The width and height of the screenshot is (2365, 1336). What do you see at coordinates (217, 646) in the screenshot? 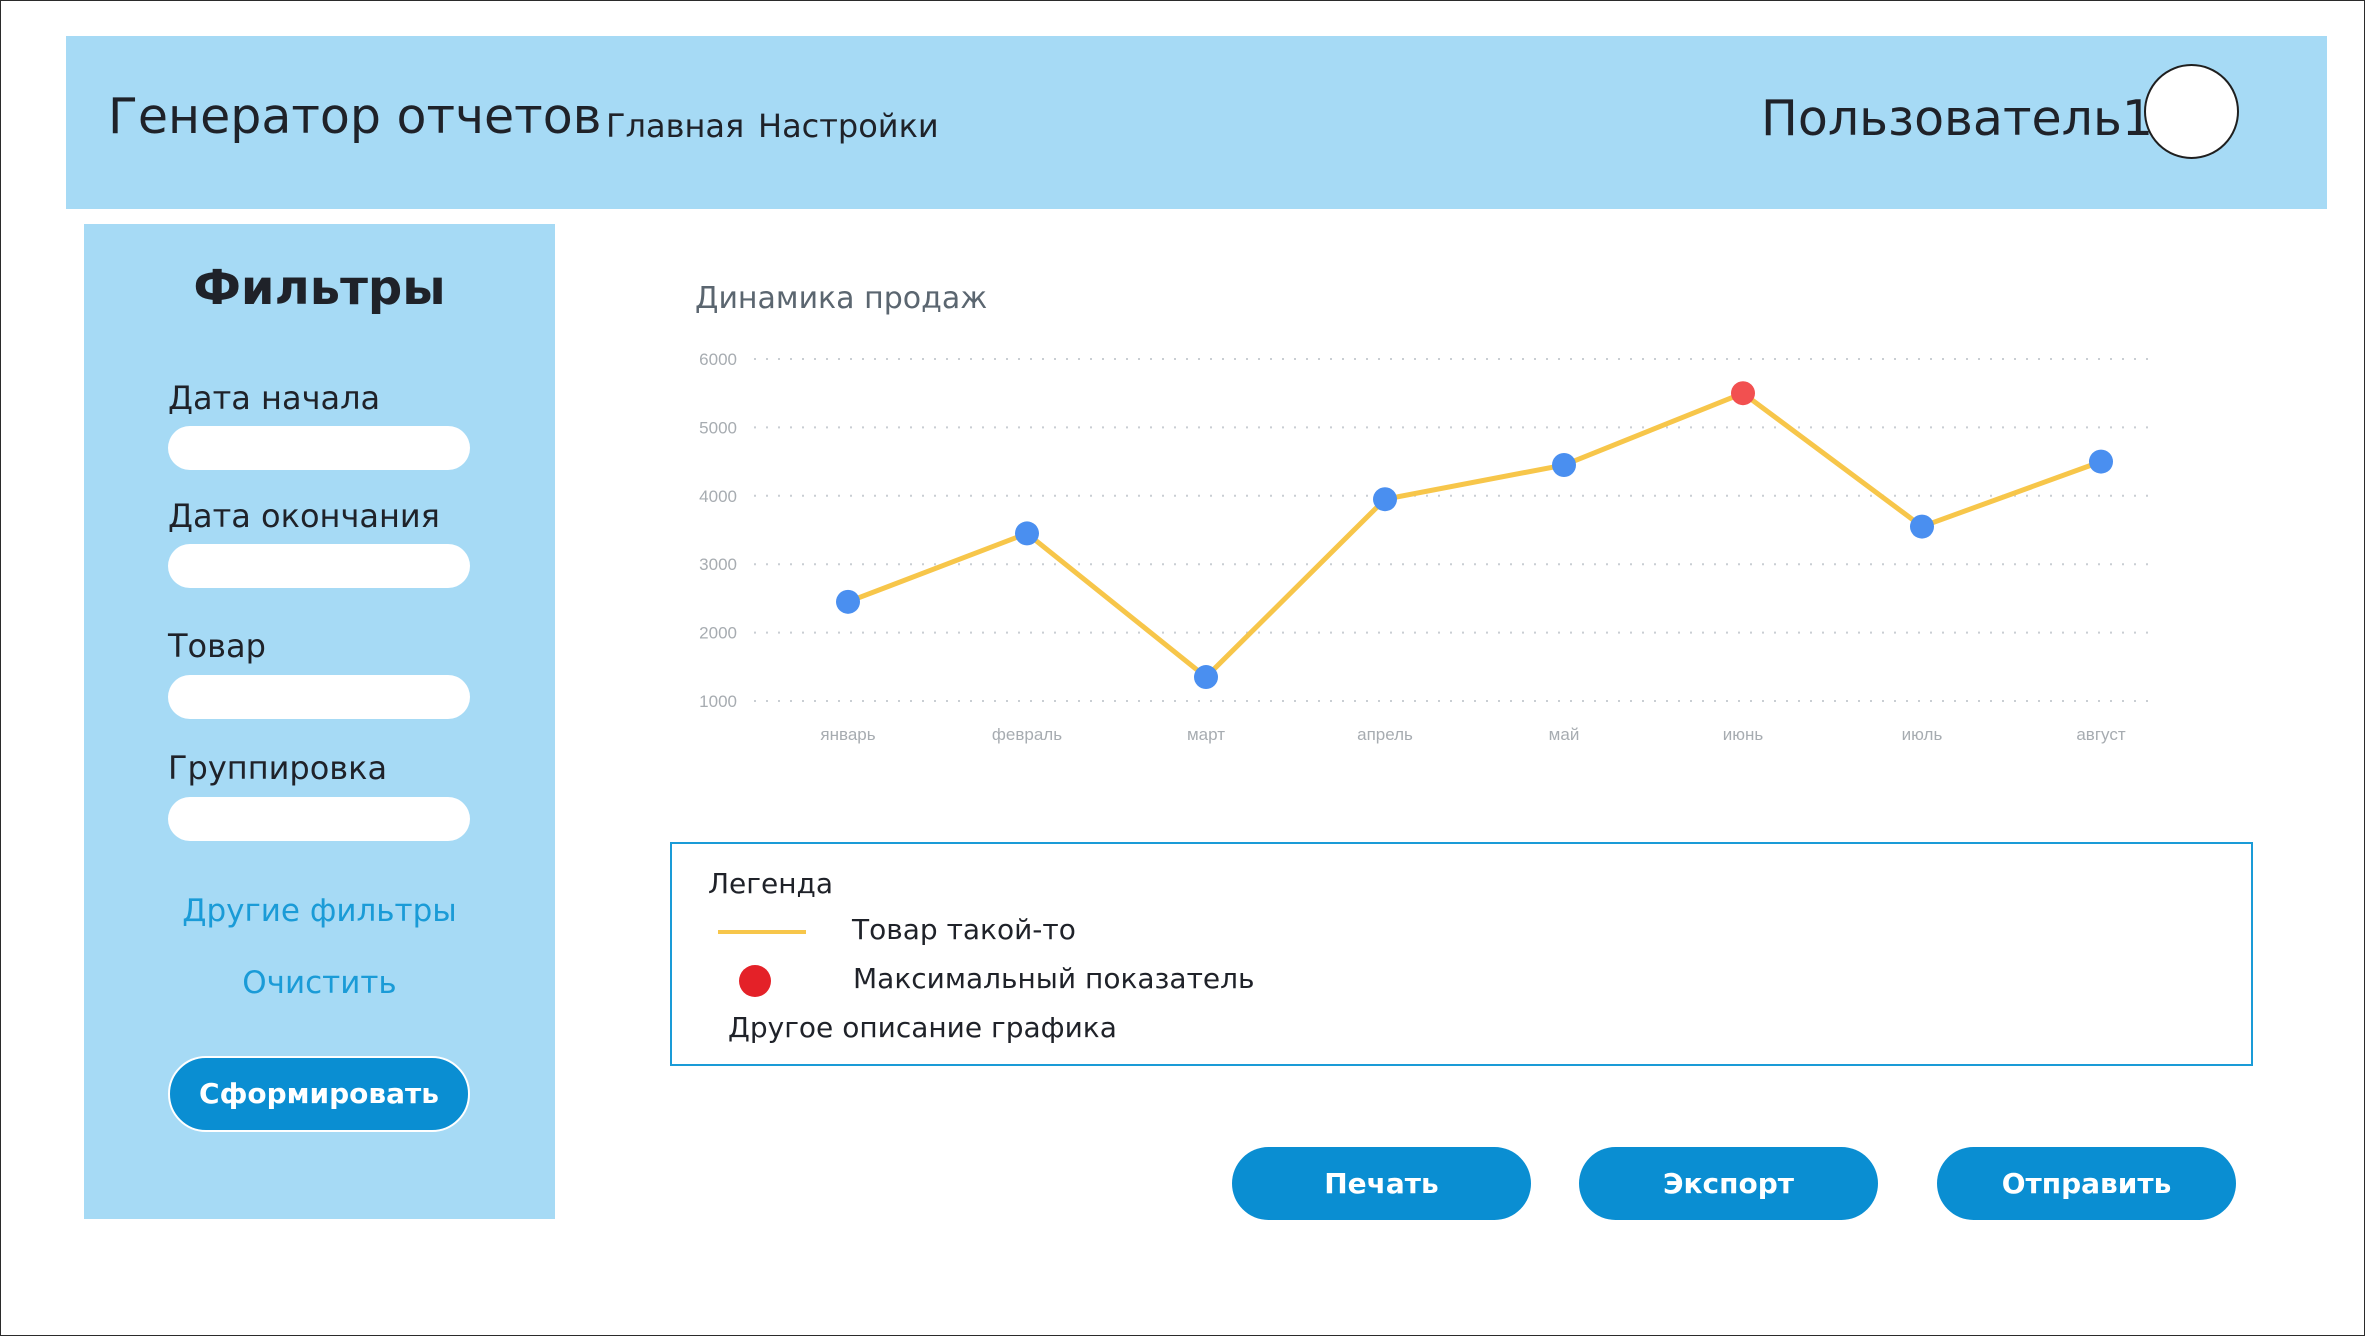
I see `product-label: Товар` at bounding box center [217, 646].